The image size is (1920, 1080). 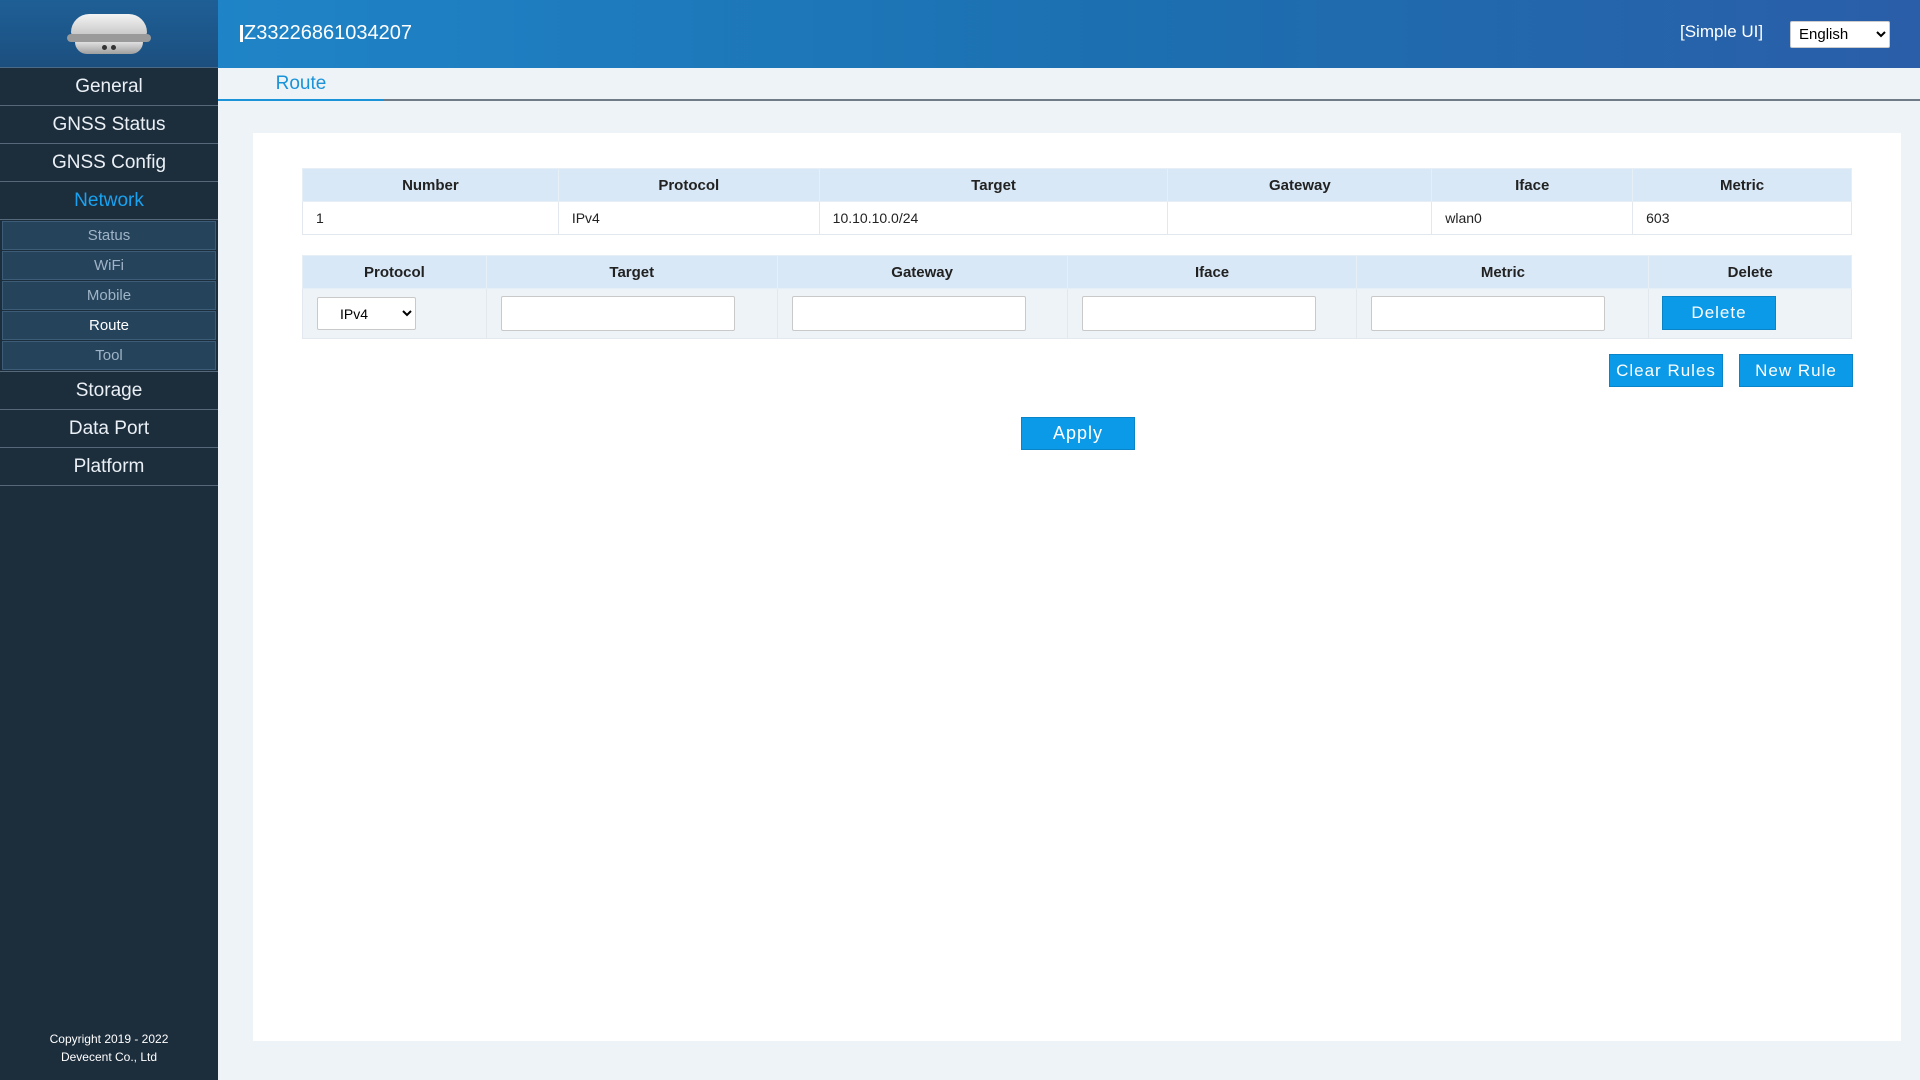 I want to click on tab-route: Route, so click(x=301, y=84).